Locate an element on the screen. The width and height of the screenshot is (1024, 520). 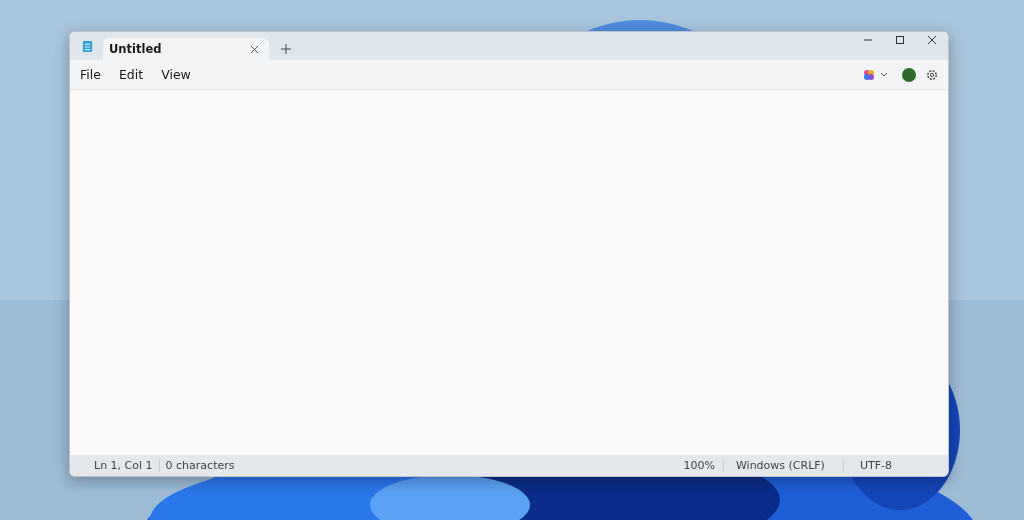
line-ending: Windows (CRLF) is located at coordinates (786, 465).